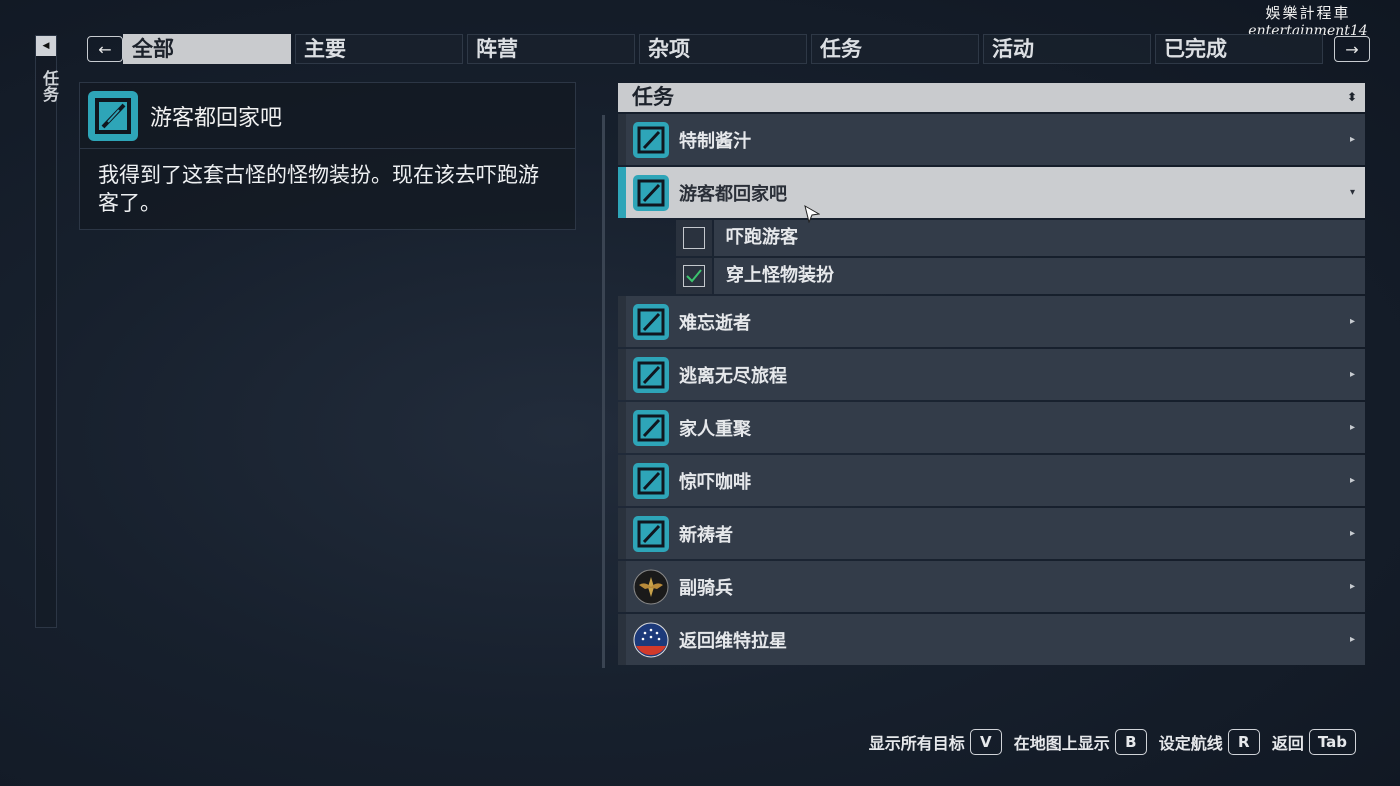 Image resolution: width=1400 pixels, height=786 pixels. I want to click on hint-label: 在地图上显示, so click(1061, 743).